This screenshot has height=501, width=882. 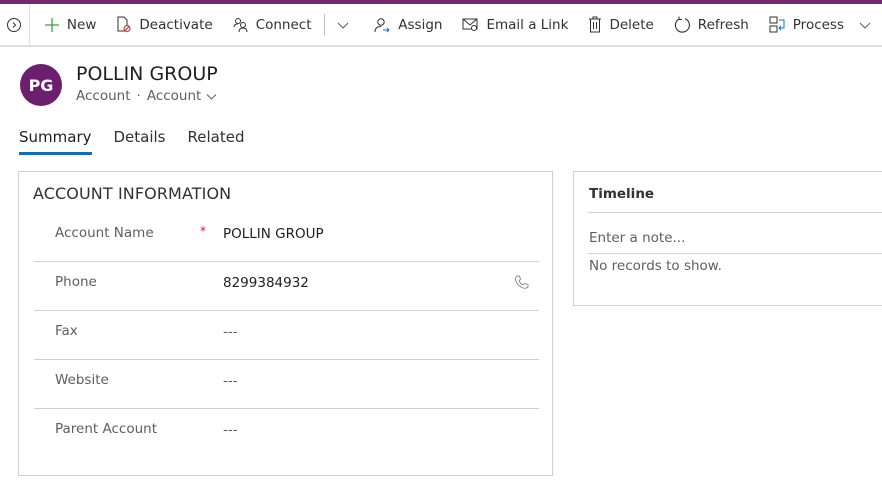 I want to click on refresh-button: Refresh, so click(x=711, y=24).